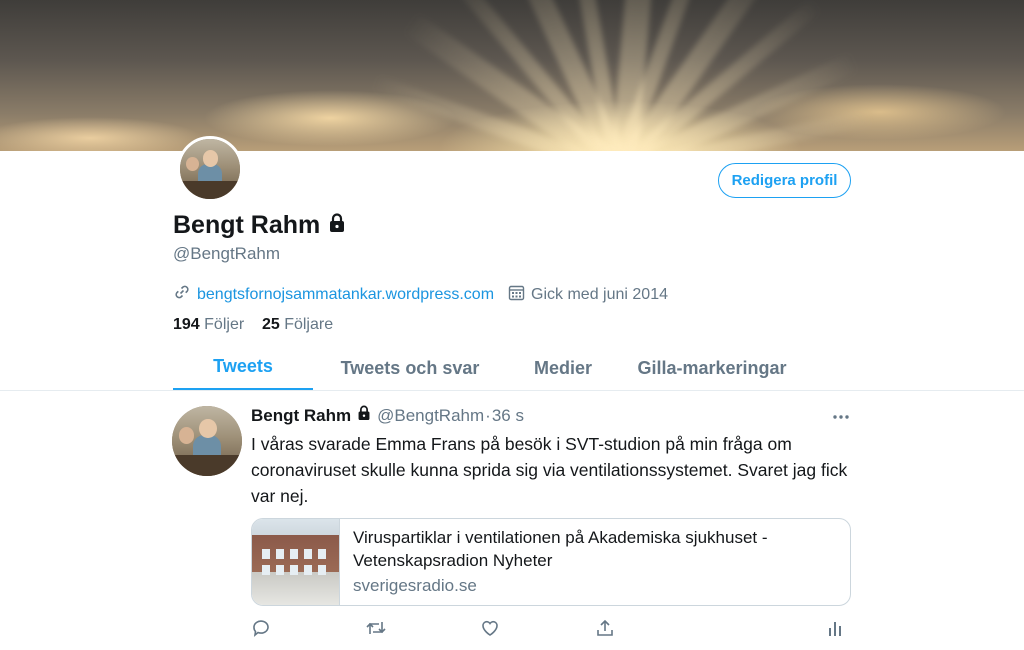 This screenshot has width=1024, height=650. Describe the element at coordinates (551, 629) in the screenshot. I see `tweet-actions` at that location.